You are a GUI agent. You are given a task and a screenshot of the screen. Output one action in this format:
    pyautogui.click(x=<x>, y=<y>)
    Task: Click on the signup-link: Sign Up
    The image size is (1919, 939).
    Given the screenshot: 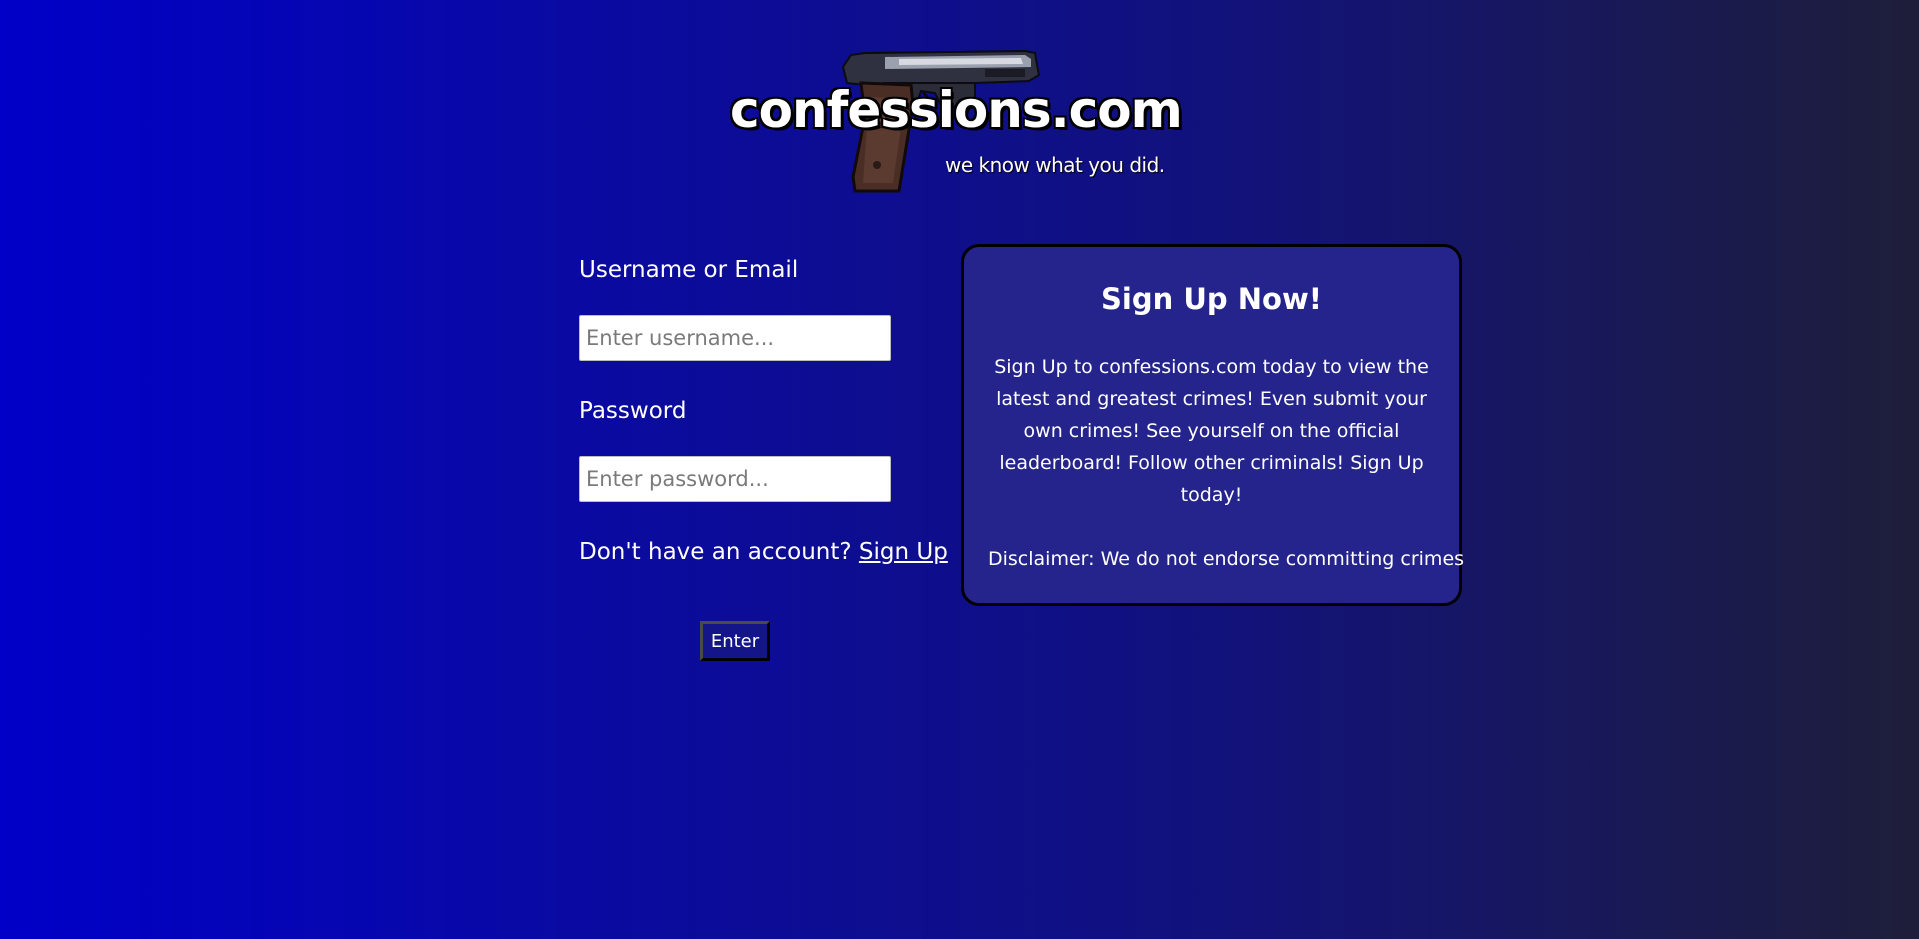 What is the action you would take?
    pyautogui.click(x=903, y=552)
    